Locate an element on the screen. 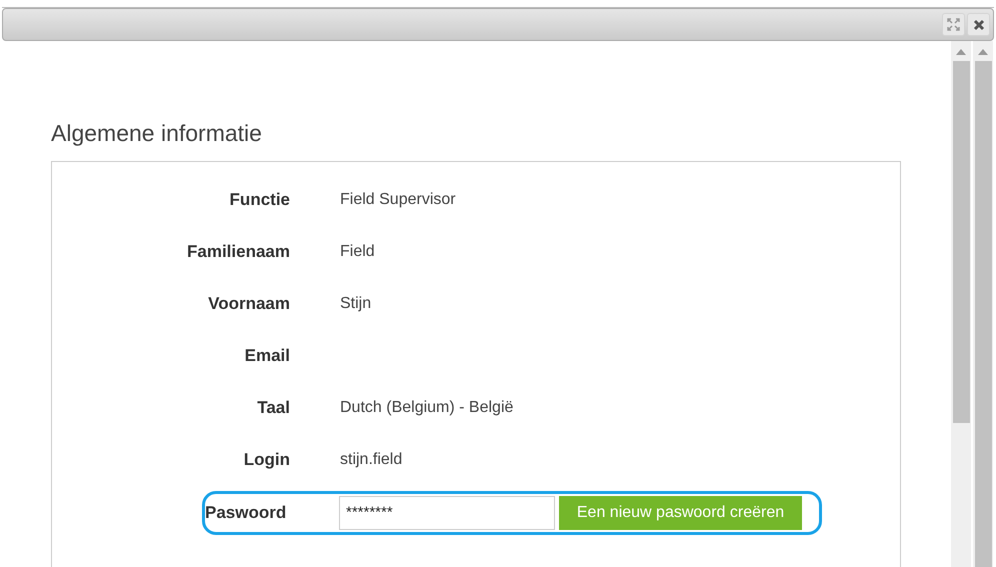 Image resolution: width=996 pixels, height=567 pixels. field-value: Field is located at coordinates (357, 252).